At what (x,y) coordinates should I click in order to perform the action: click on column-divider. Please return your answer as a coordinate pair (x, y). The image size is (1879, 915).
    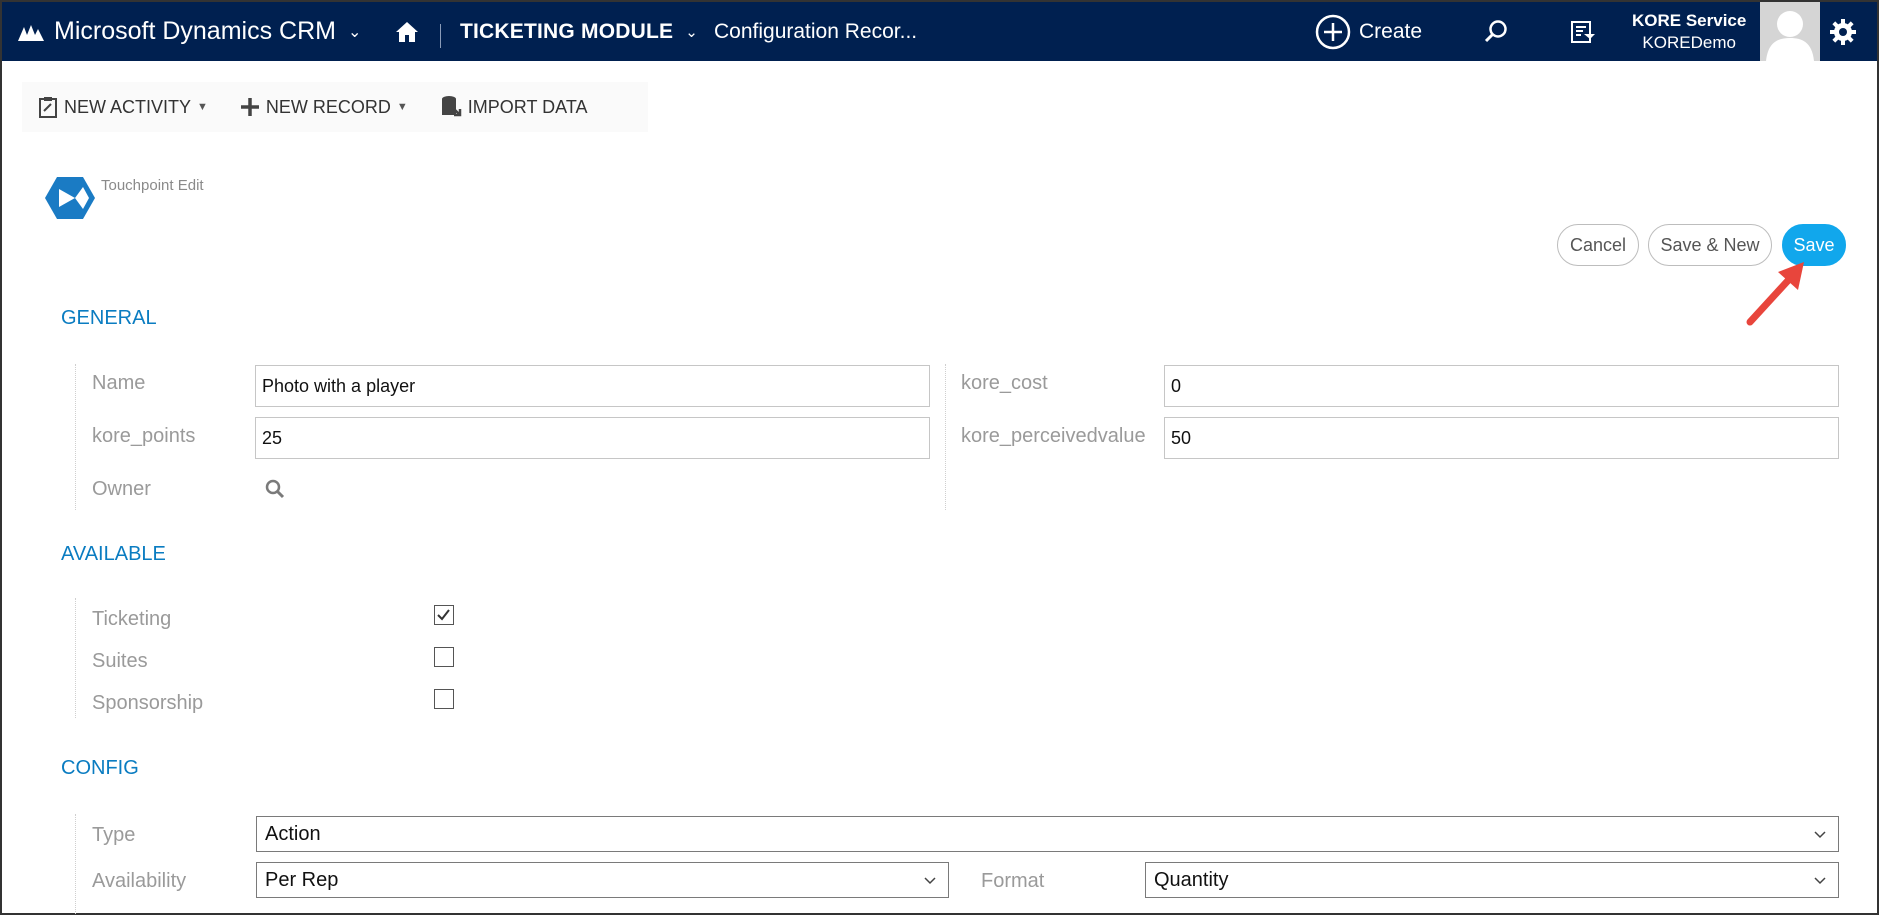
    Looking at the image, I should click on (945, 437).